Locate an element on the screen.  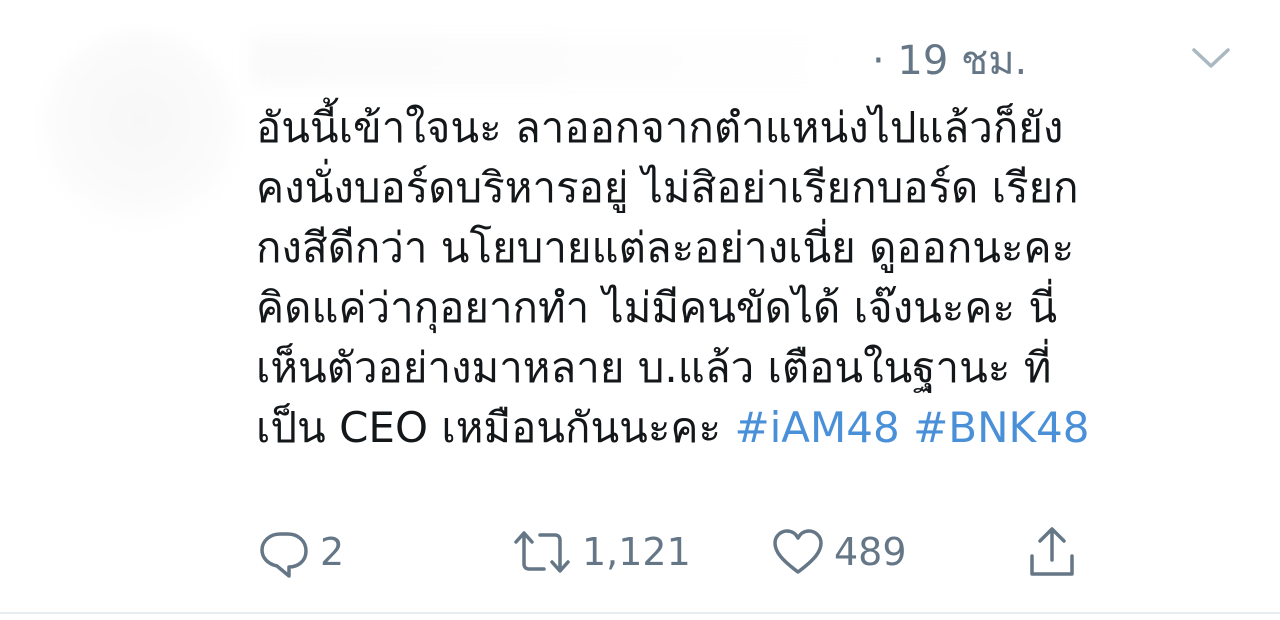
tweet-text-line: เป็น CEO เหมือนกันนะคะ is located at coordinates (495, 427).